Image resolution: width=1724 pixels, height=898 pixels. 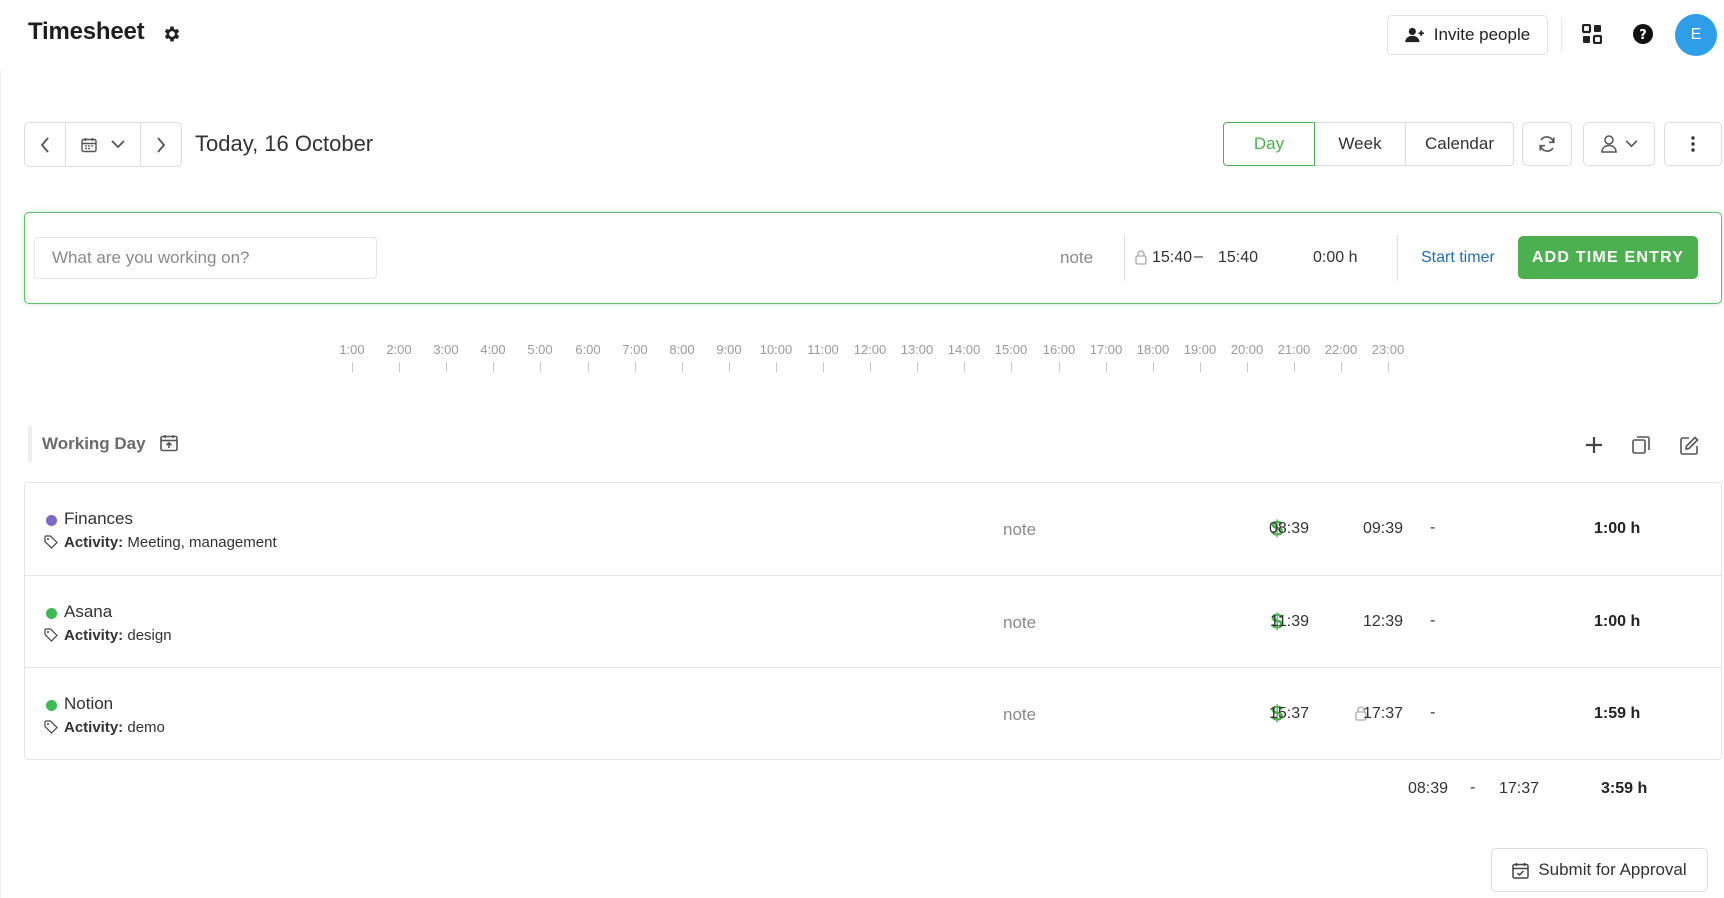 I want to click on timeline-hour-label: 3:00, so click(x=446, y=349).